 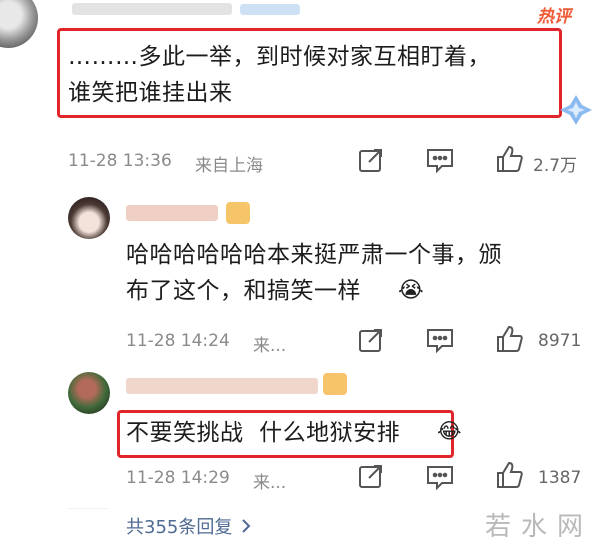 What do you see at coordinates (411, 290) in the screenshot?
I see `crying-emoji: 😭` at bounding box center [411, 290].